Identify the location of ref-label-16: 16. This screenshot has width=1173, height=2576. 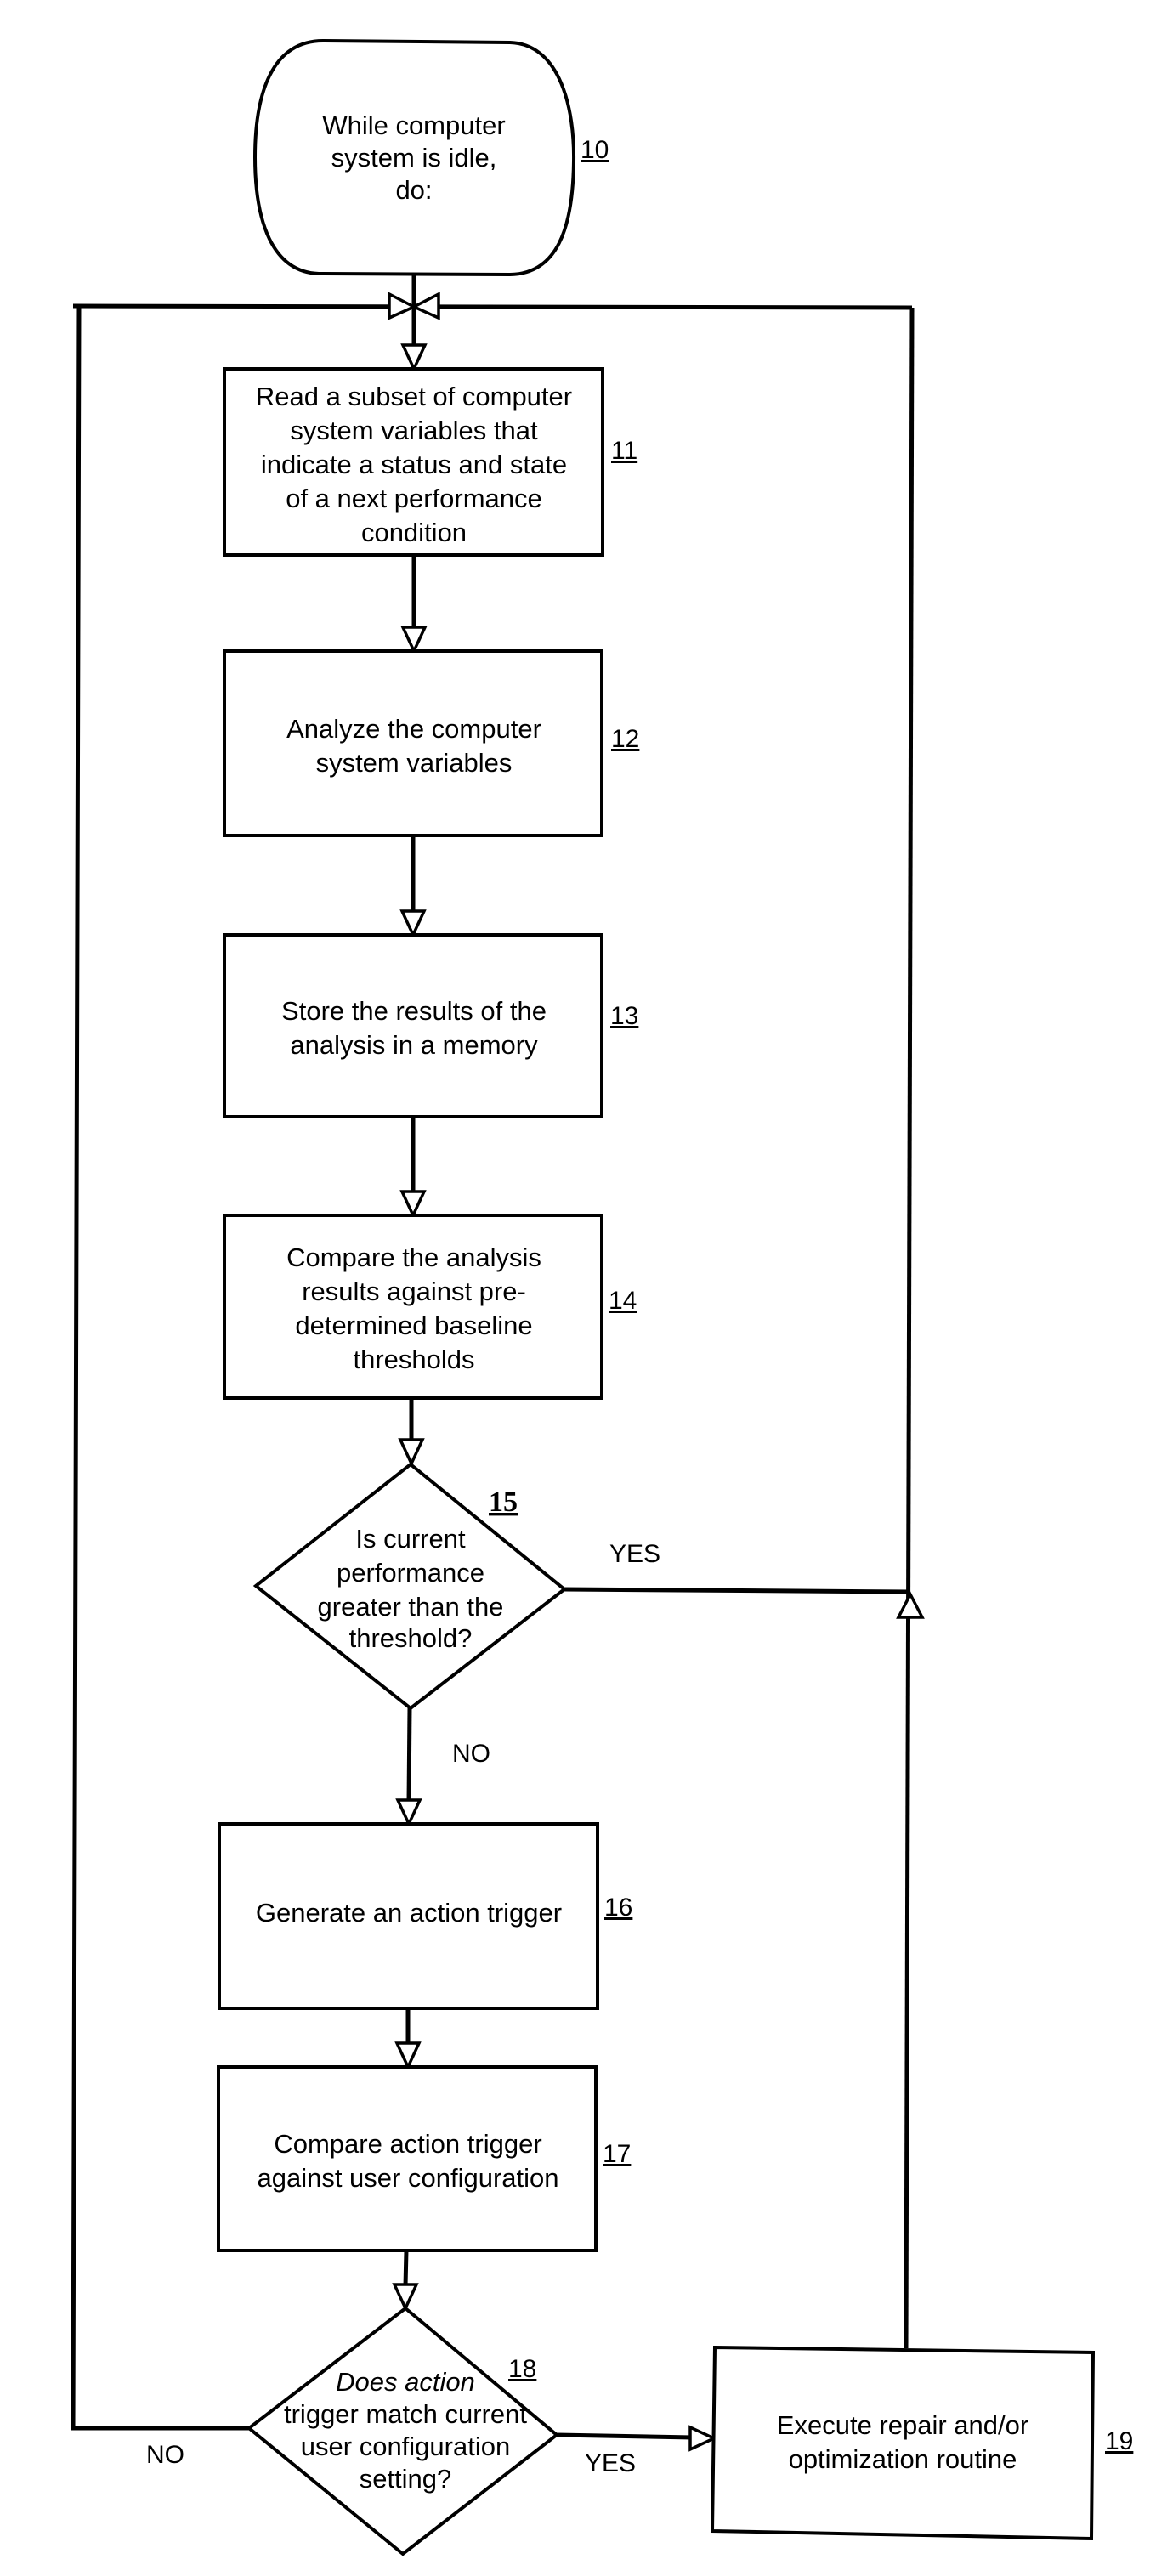
(618, 1908).